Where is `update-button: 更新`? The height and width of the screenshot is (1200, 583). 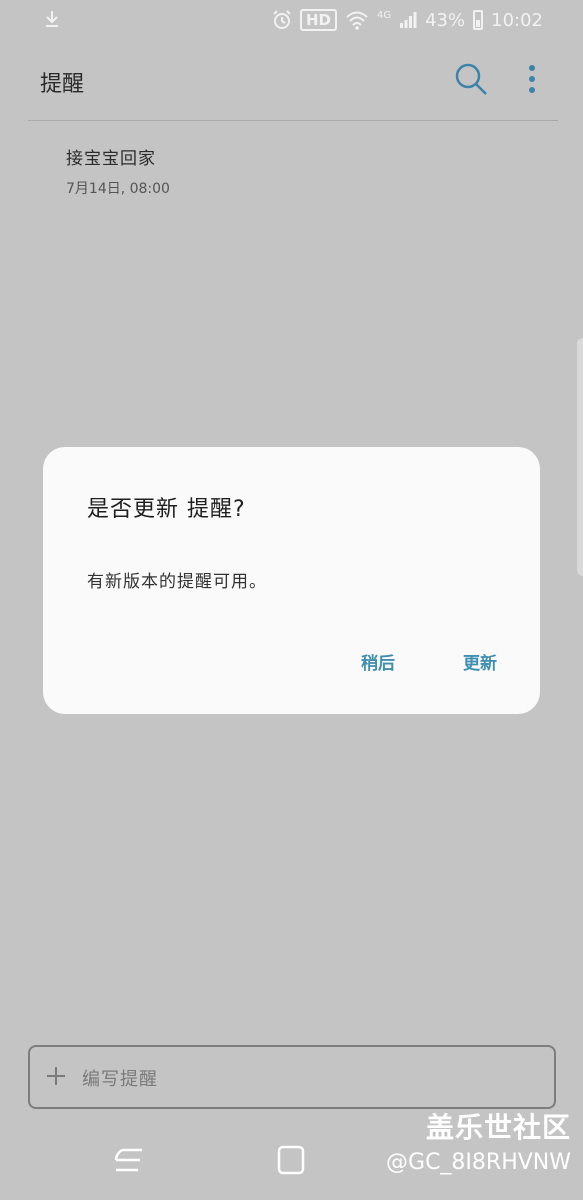 update-button: 更新 is located at coordinates (480, 661).